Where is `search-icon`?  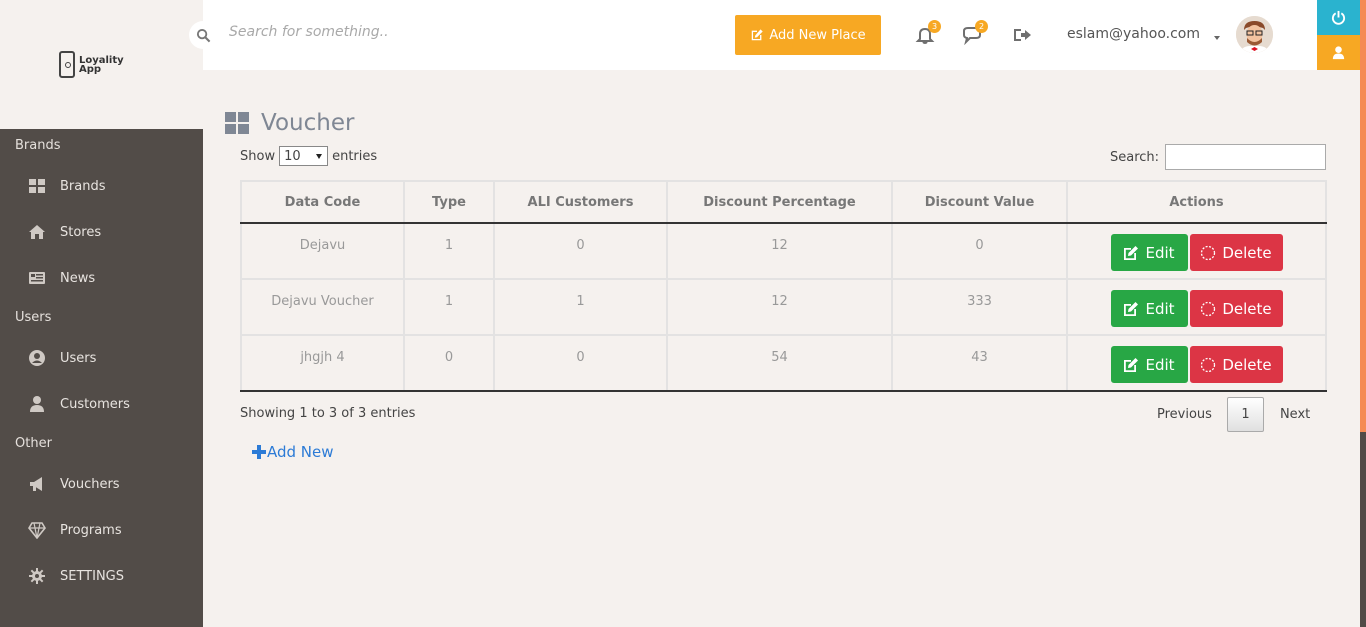 search-icon is located at coordinates (203, 35).